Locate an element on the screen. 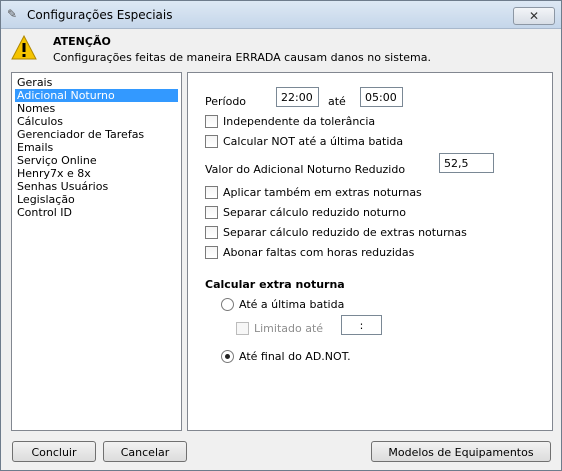  radio-ultima-batida is located at coordinates (227, 304).